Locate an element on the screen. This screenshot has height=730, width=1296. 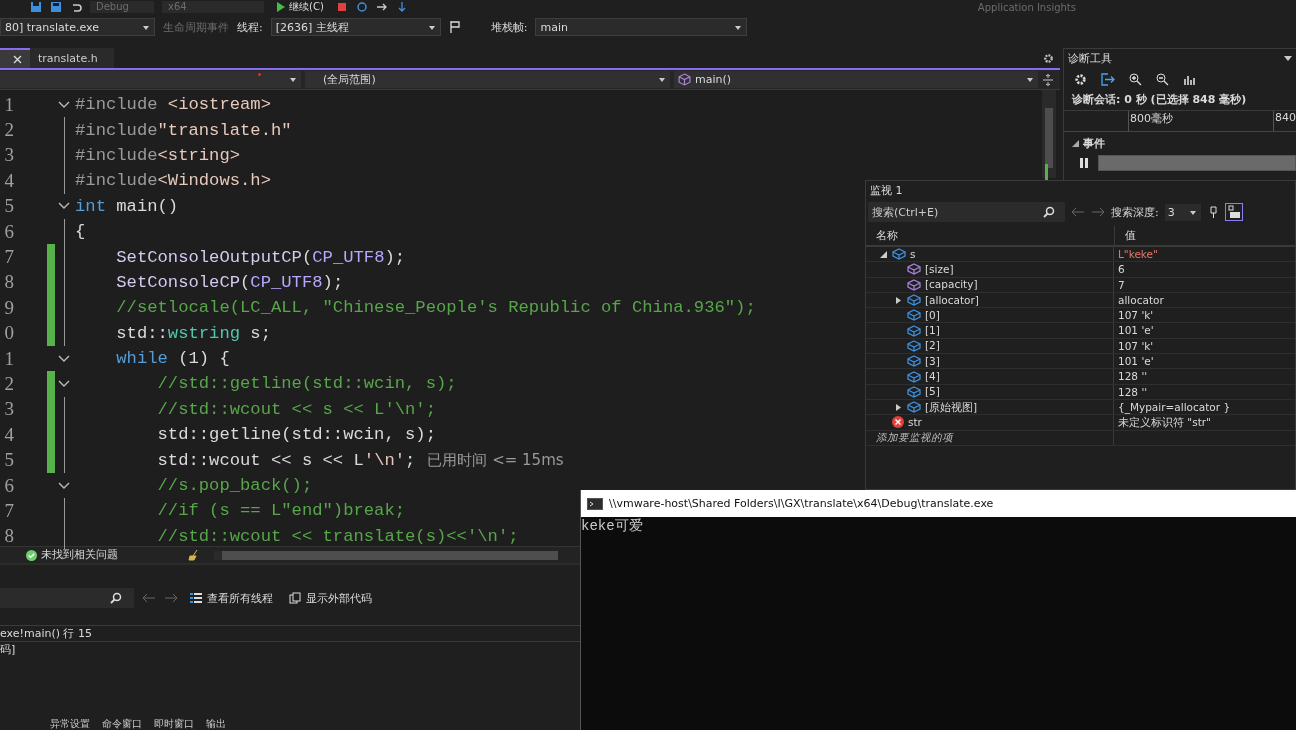
stop-icon is located at coordinates (341, 7).